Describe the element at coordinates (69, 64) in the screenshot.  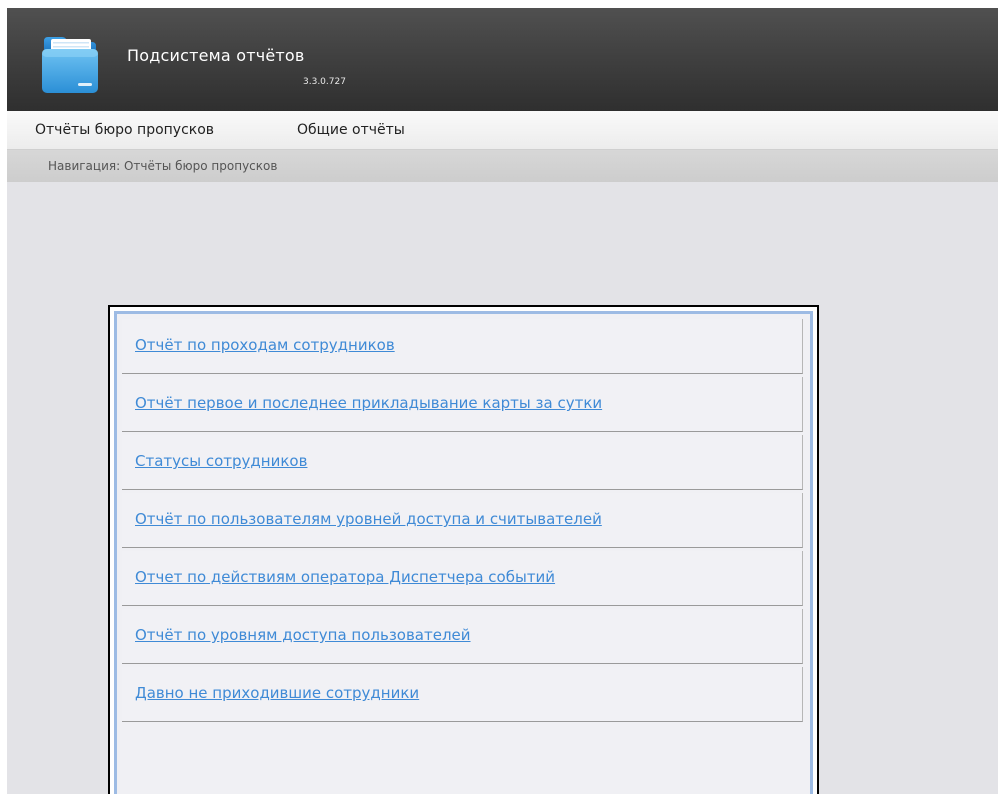
I see `folder-icon` at that location.